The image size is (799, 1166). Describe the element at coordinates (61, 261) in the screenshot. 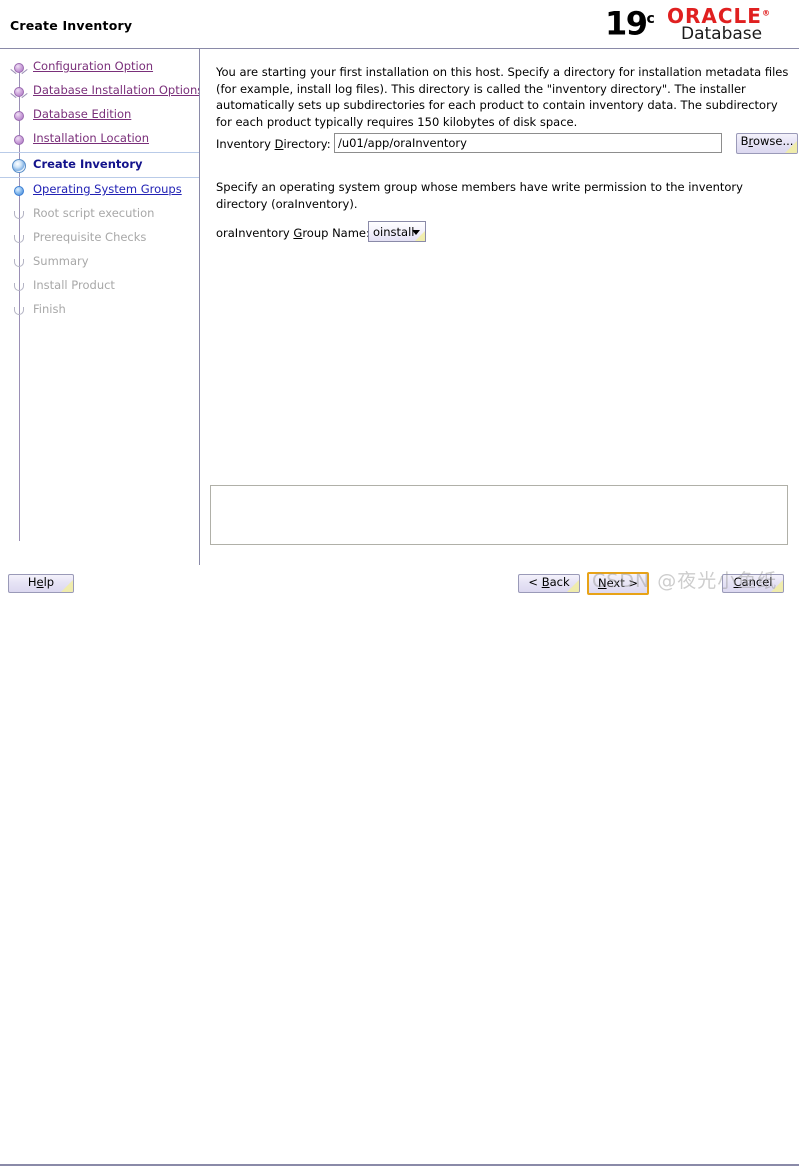

I see `sidebar-item-label: Summary` at that location.